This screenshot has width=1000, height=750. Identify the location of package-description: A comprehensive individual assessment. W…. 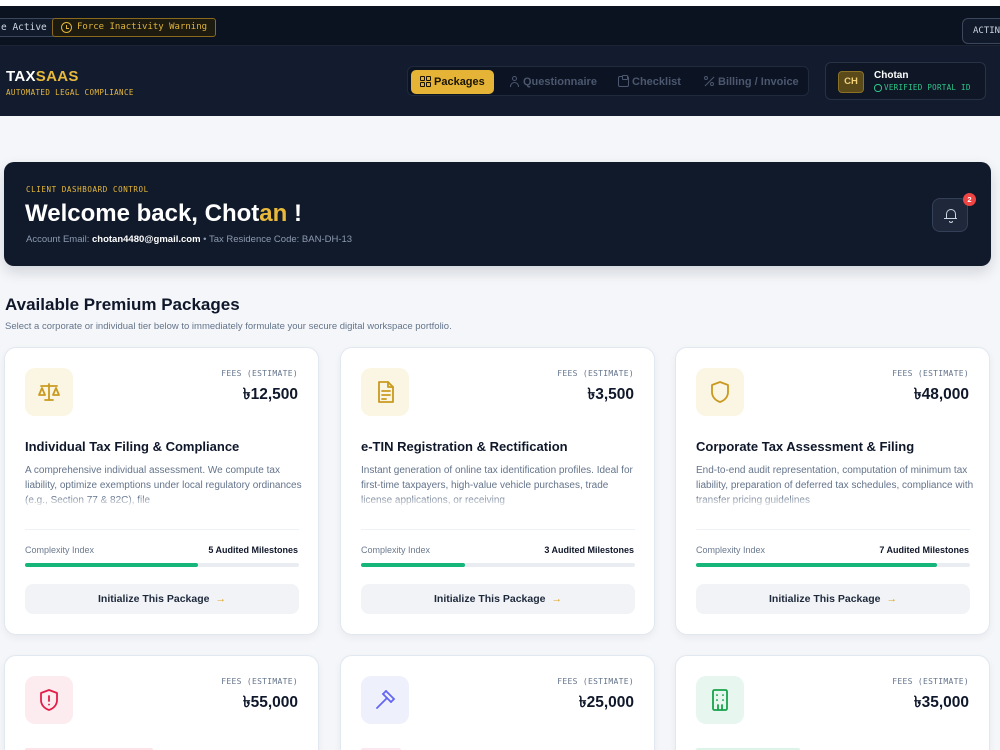
(164, 486).